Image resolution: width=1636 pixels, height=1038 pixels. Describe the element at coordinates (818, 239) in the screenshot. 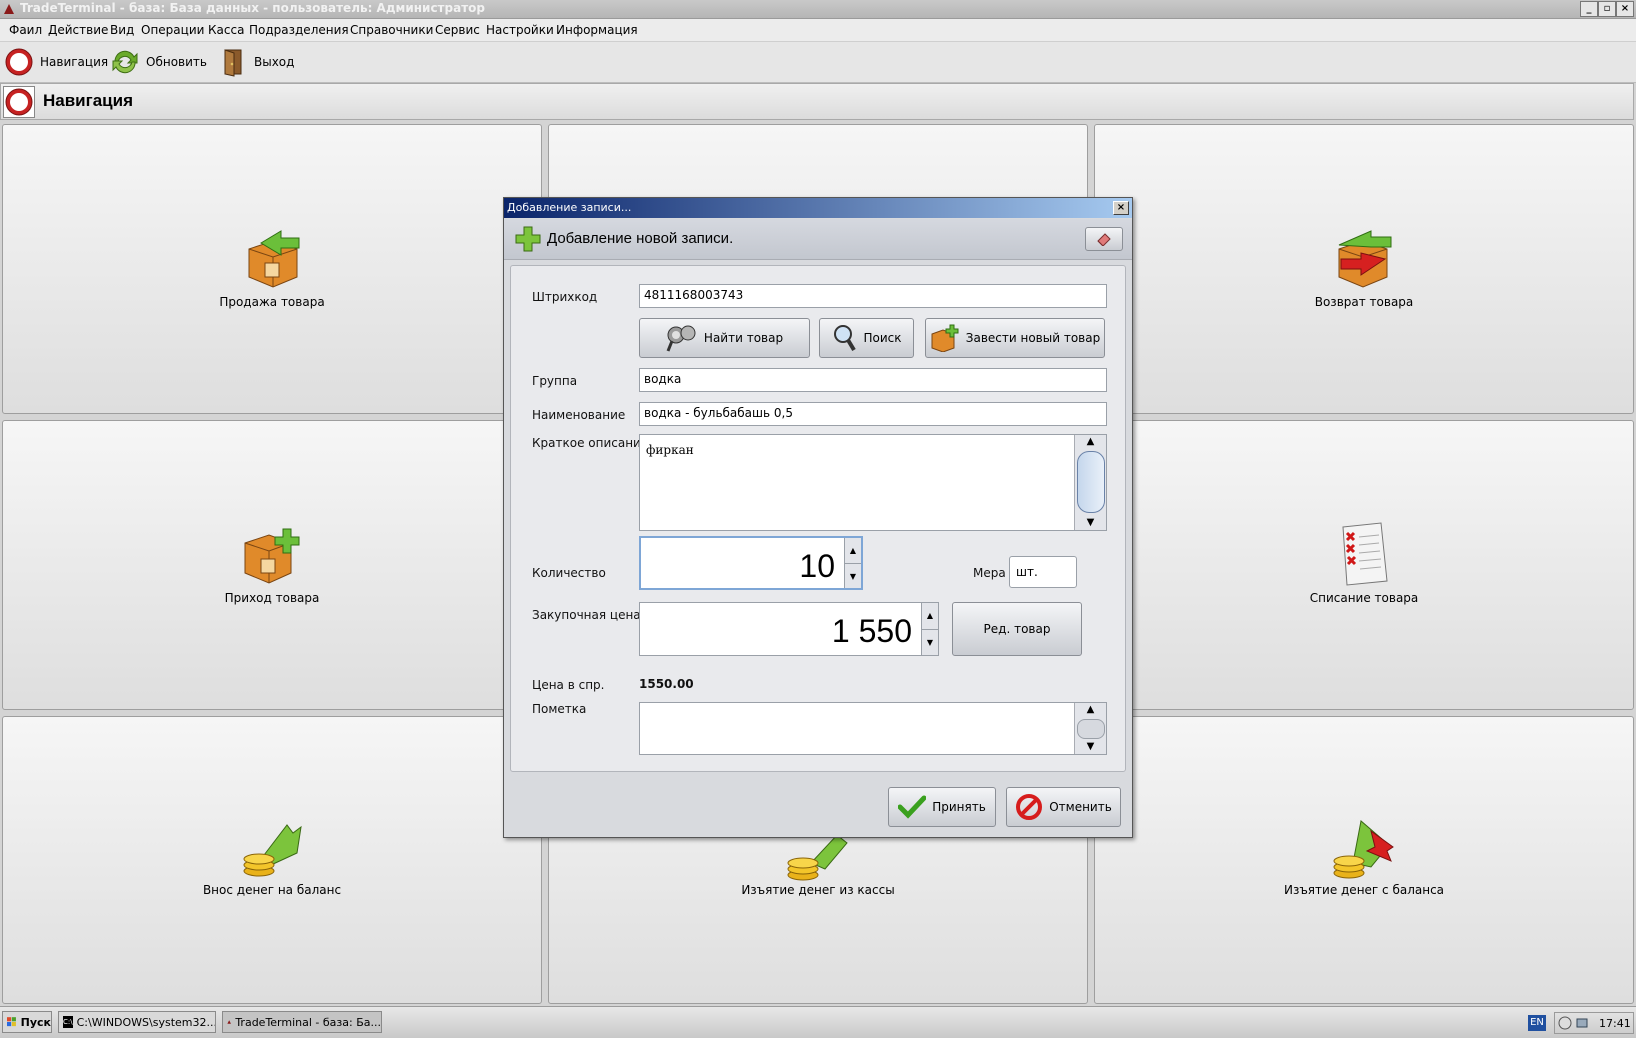

I see `dialog-header: Добавление новой записи.` at that location.